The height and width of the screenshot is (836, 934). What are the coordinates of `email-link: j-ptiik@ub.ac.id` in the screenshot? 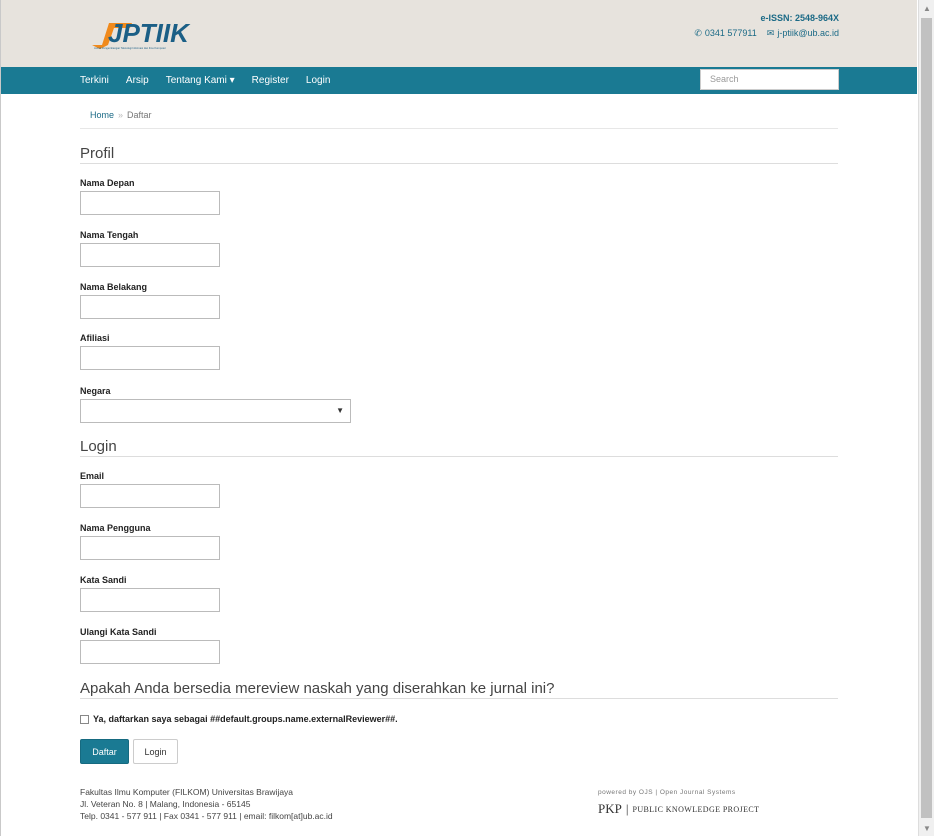 It's located at (808, 33).